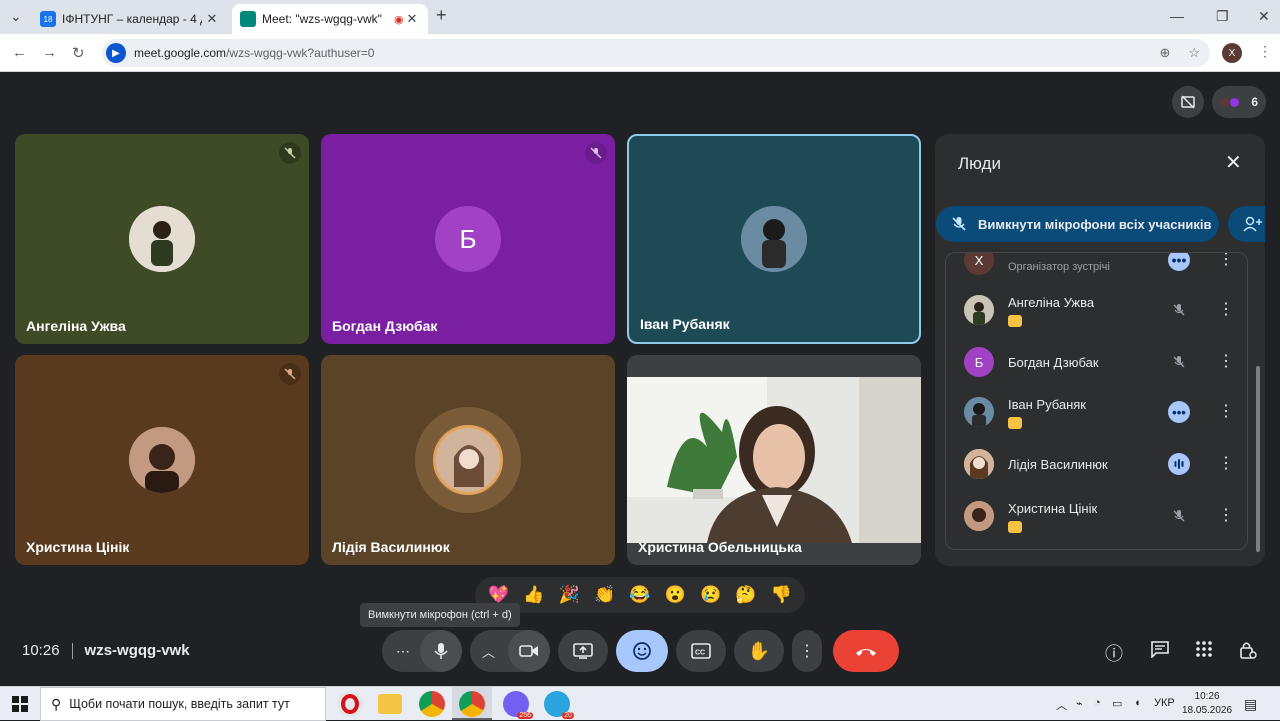  Describe the element at coordinates (1096, 464) in the screenshot. I see `list-item: Лідія Василинюк ⋮` at that location.